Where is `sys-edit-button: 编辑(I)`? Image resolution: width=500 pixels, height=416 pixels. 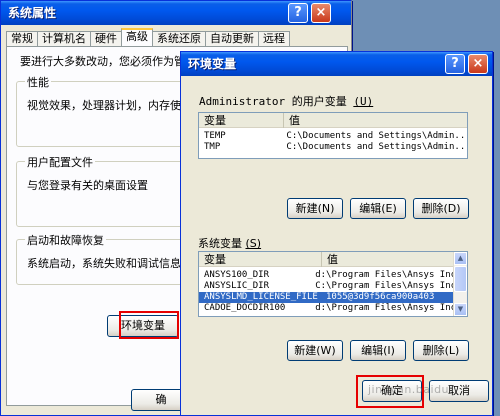
sys-edit-button: 编辑(I) is located at coordinates (378, 350).